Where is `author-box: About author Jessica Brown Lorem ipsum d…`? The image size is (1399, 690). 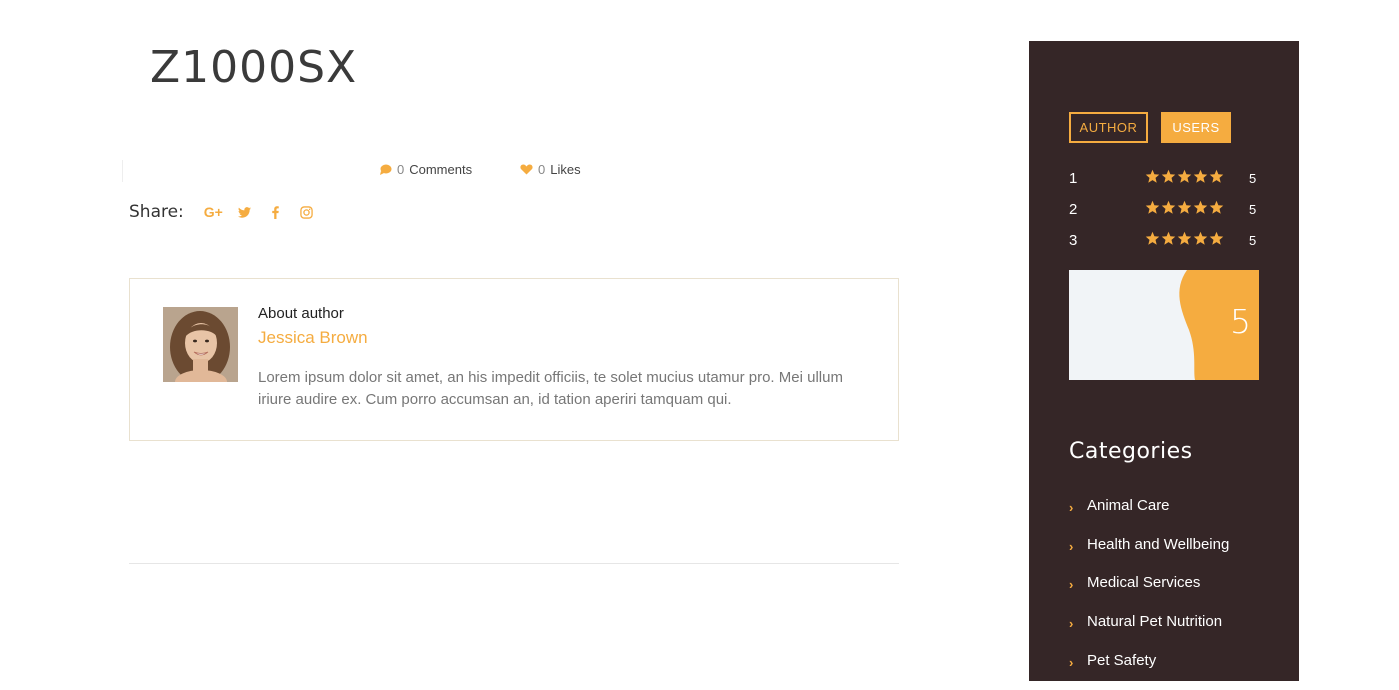
author-box: About author Jessica Brown Lorem ipsum d… is located at coordinates (514, 359).